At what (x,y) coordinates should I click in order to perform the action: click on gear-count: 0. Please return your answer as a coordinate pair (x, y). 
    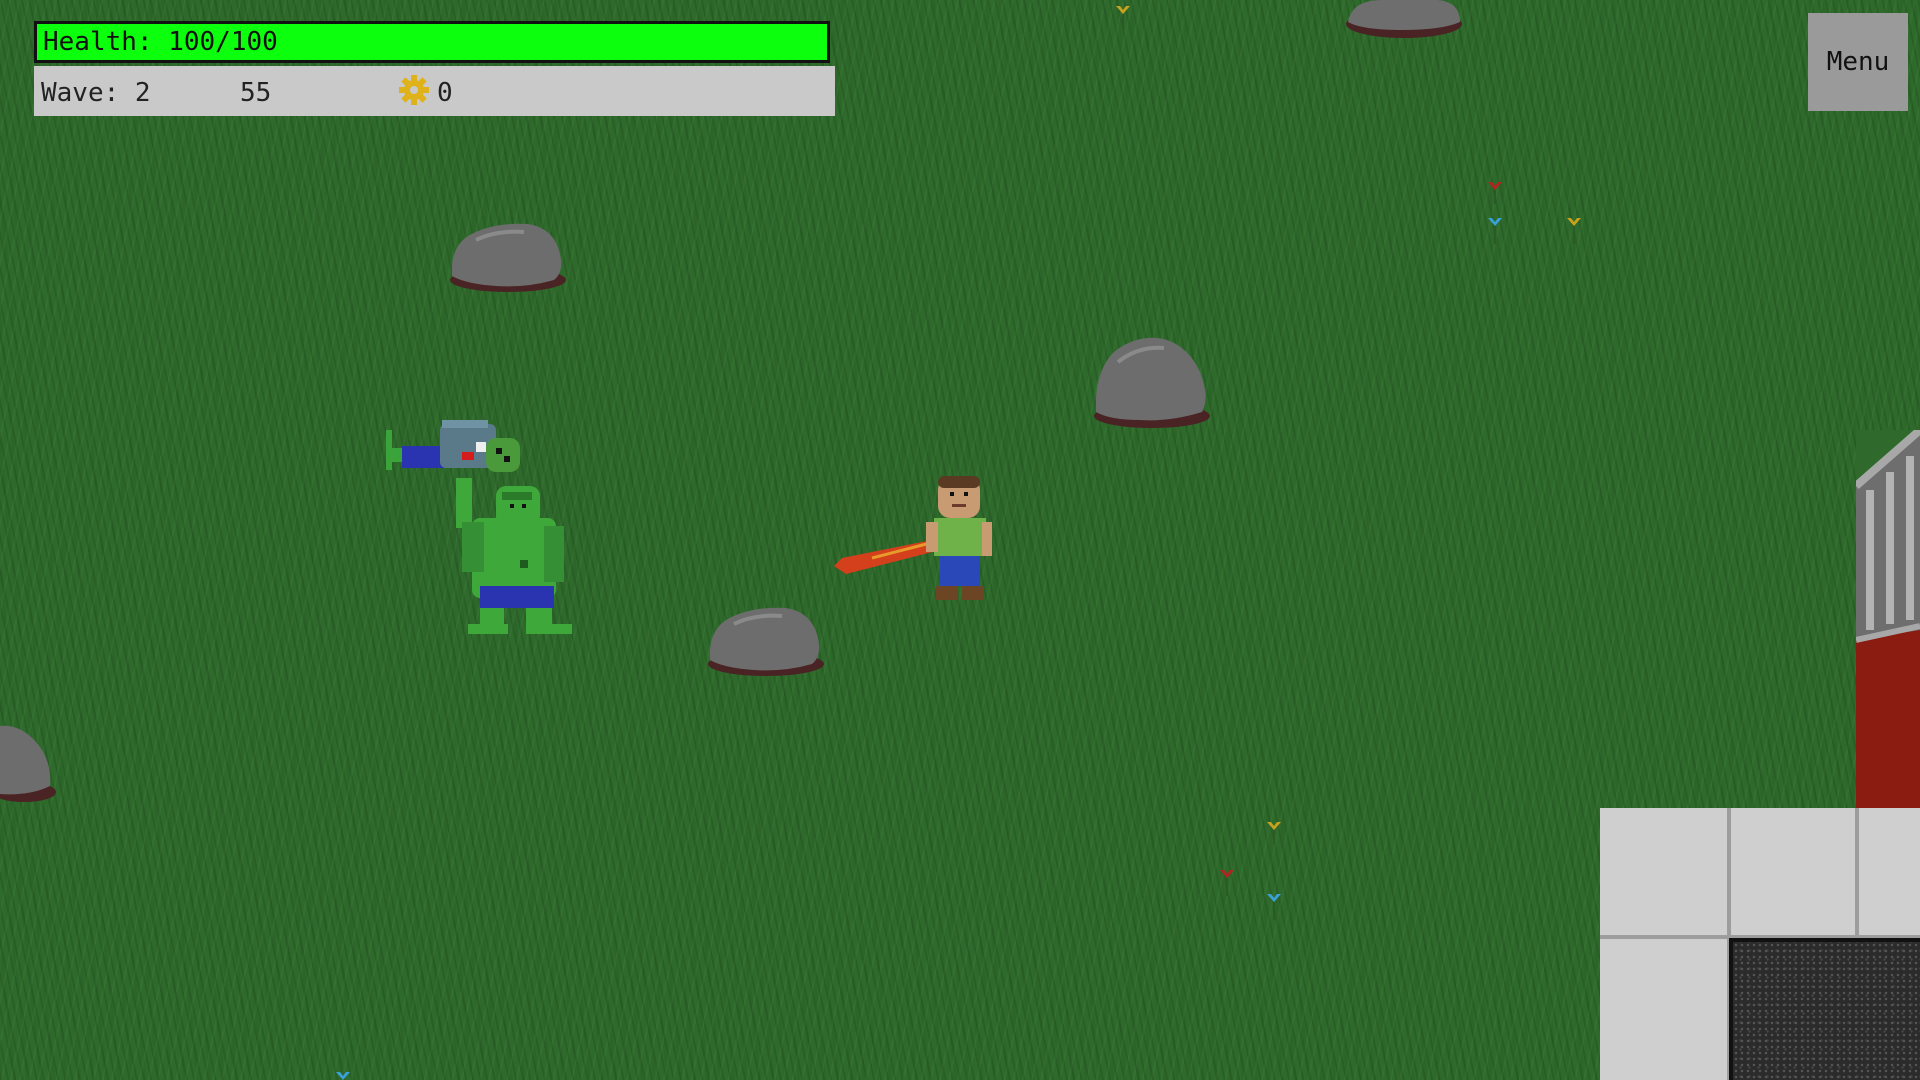
    Looking at the image, I should click on (445, 93).